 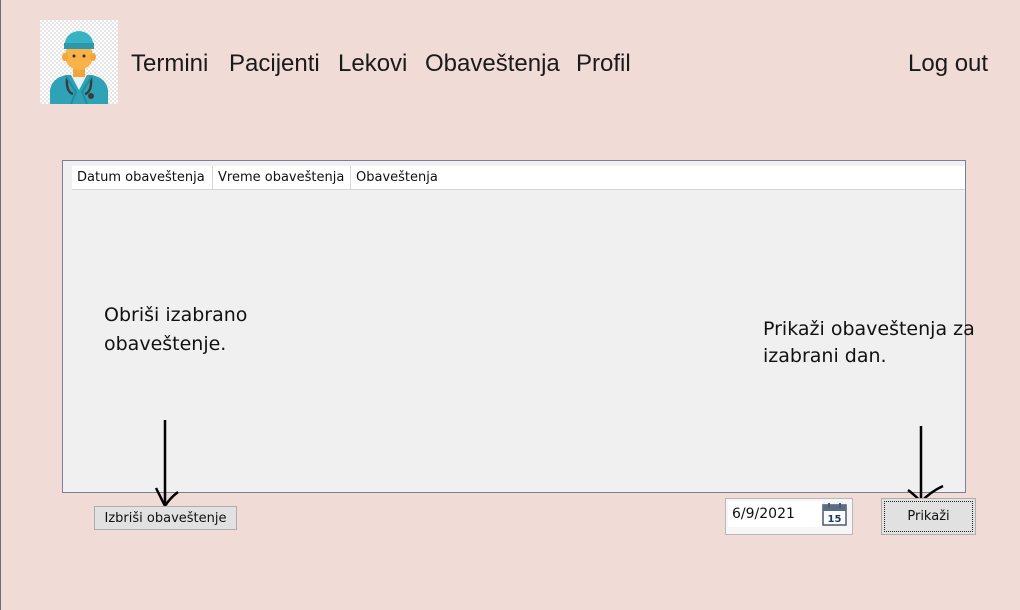 I want to click on column-header-obavestenja: Obaveštenja, so click(x=411, y=178).